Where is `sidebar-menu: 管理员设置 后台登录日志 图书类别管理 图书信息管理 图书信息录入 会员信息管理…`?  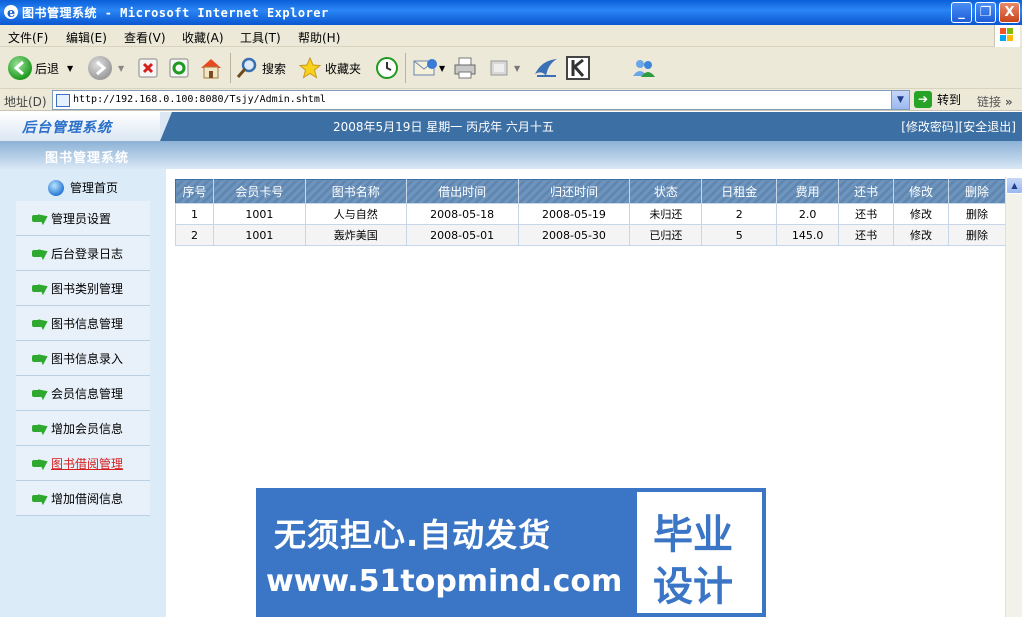
sidebar-menu: 管理员设置 后台登录日志 图书类别管理 图书信息管理 图书信息录入 会员信息管理… is located at coordinates (83, 358).